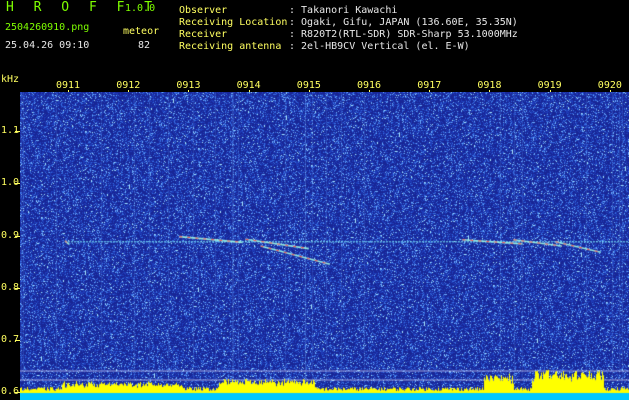 This screenshot has width=629, height=400. Describe the element at coordinates (230, 46) in the screenshot. I see `antenna-label: Receiving antenna` at that location.